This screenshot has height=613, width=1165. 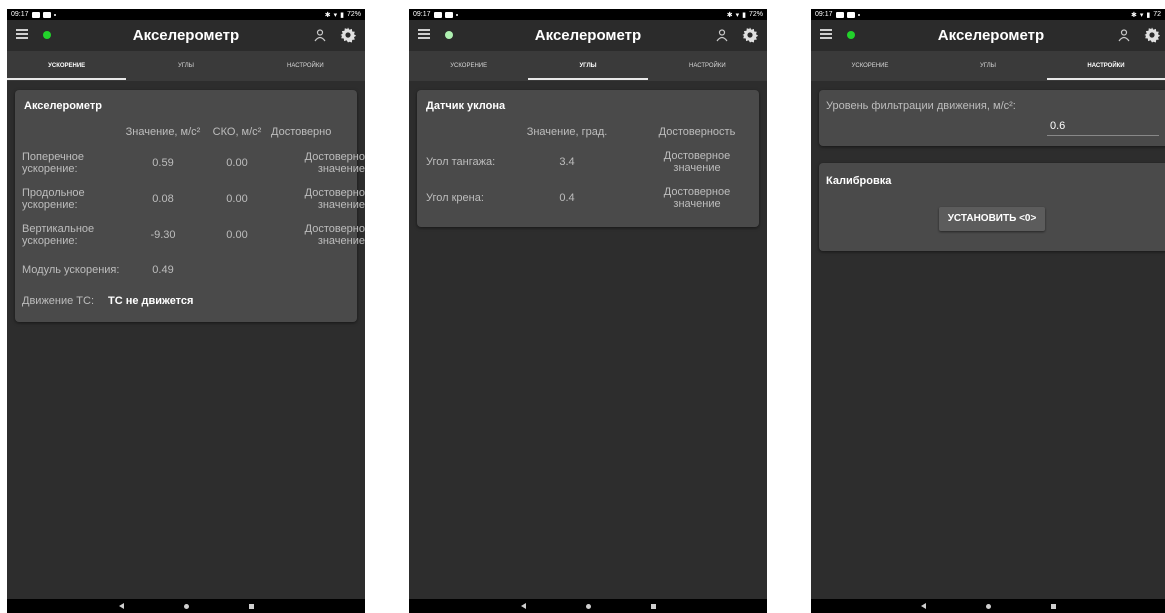 What do you see at coordinates (1103, 135) in the screenshot?
I see `filter-input-underline` at bounding box center [1103, 135].